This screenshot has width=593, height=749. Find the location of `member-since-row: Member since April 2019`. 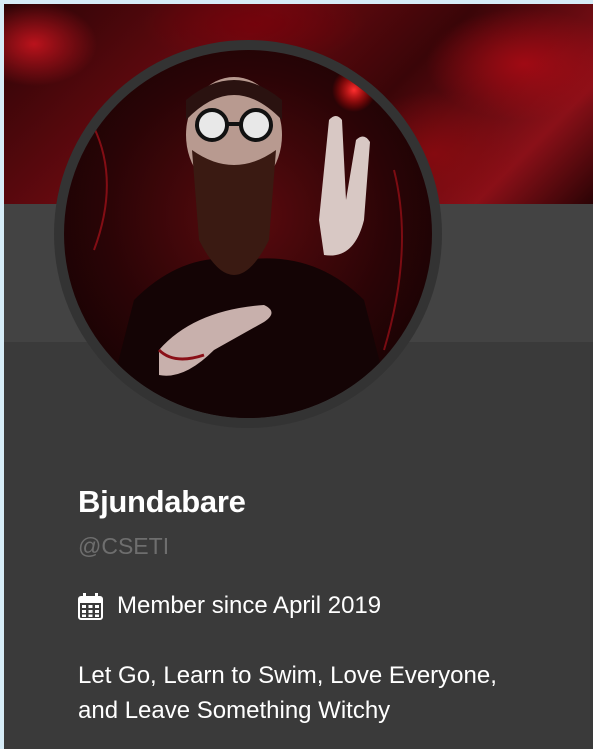

member-since-row: Member since April 2019 is located at coordinates (229, 606).